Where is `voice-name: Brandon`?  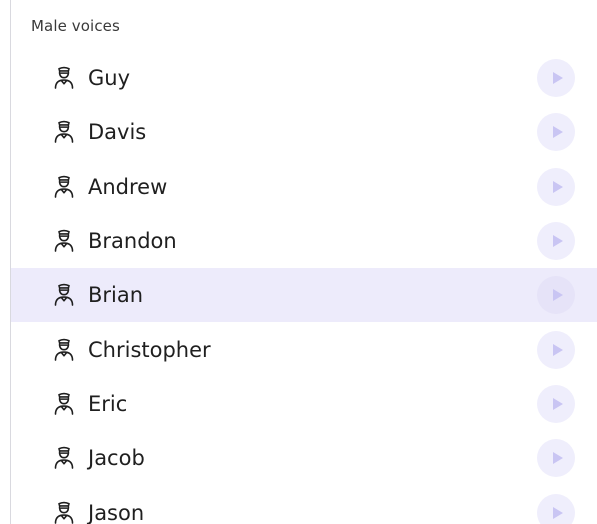
voice-name: Brandon is located at coordinates (132, 241).